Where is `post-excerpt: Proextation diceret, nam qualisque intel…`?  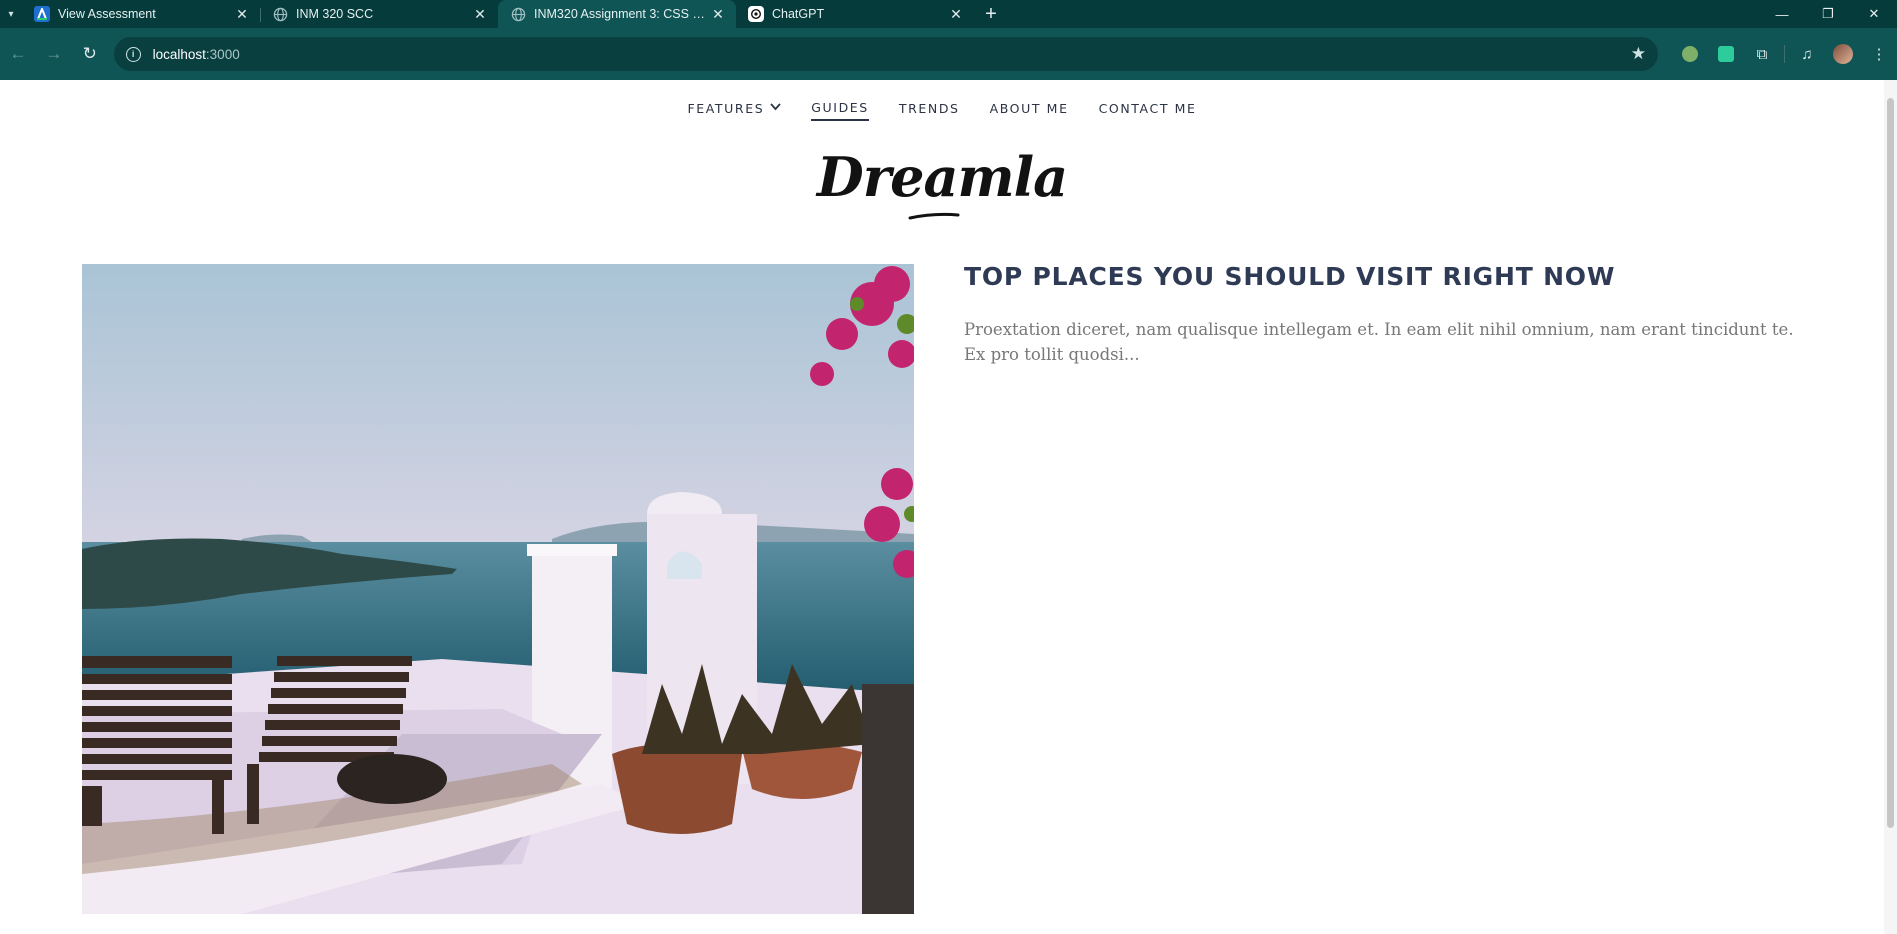
post-excerpt: Proextation diceret, nam qualisque intel… is located at coordinates (1379, 342).